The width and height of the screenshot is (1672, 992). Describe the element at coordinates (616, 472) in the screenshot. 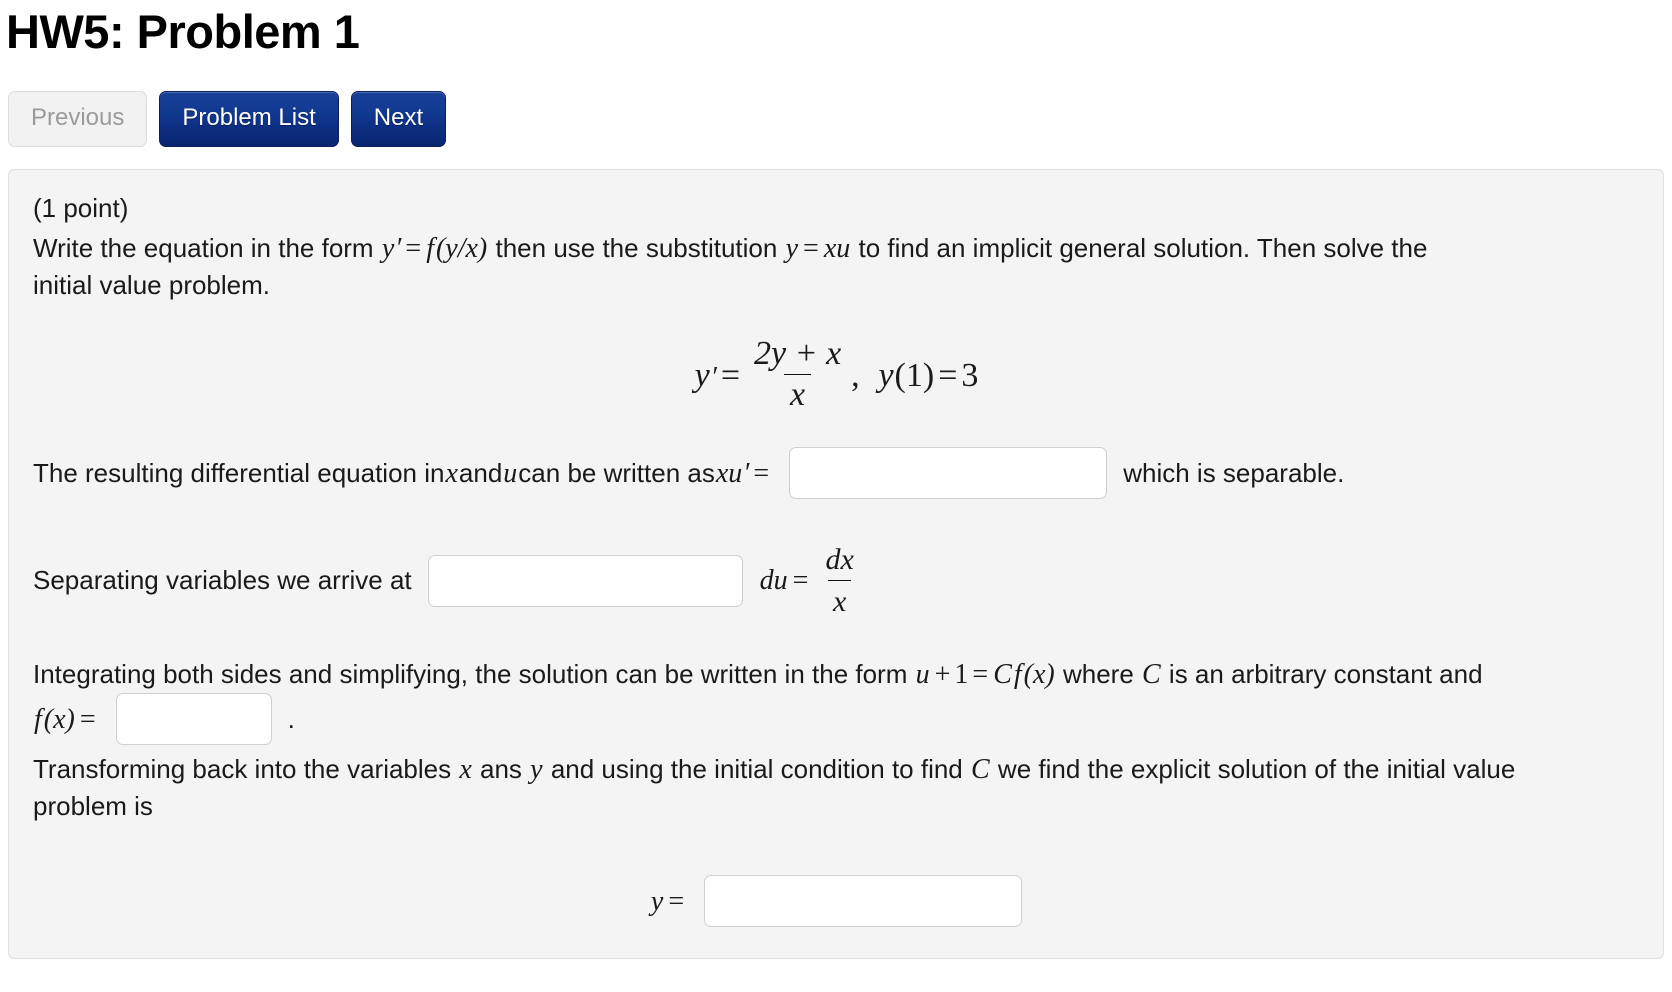

I see `resulting-text-mid: can be written as` at that location.